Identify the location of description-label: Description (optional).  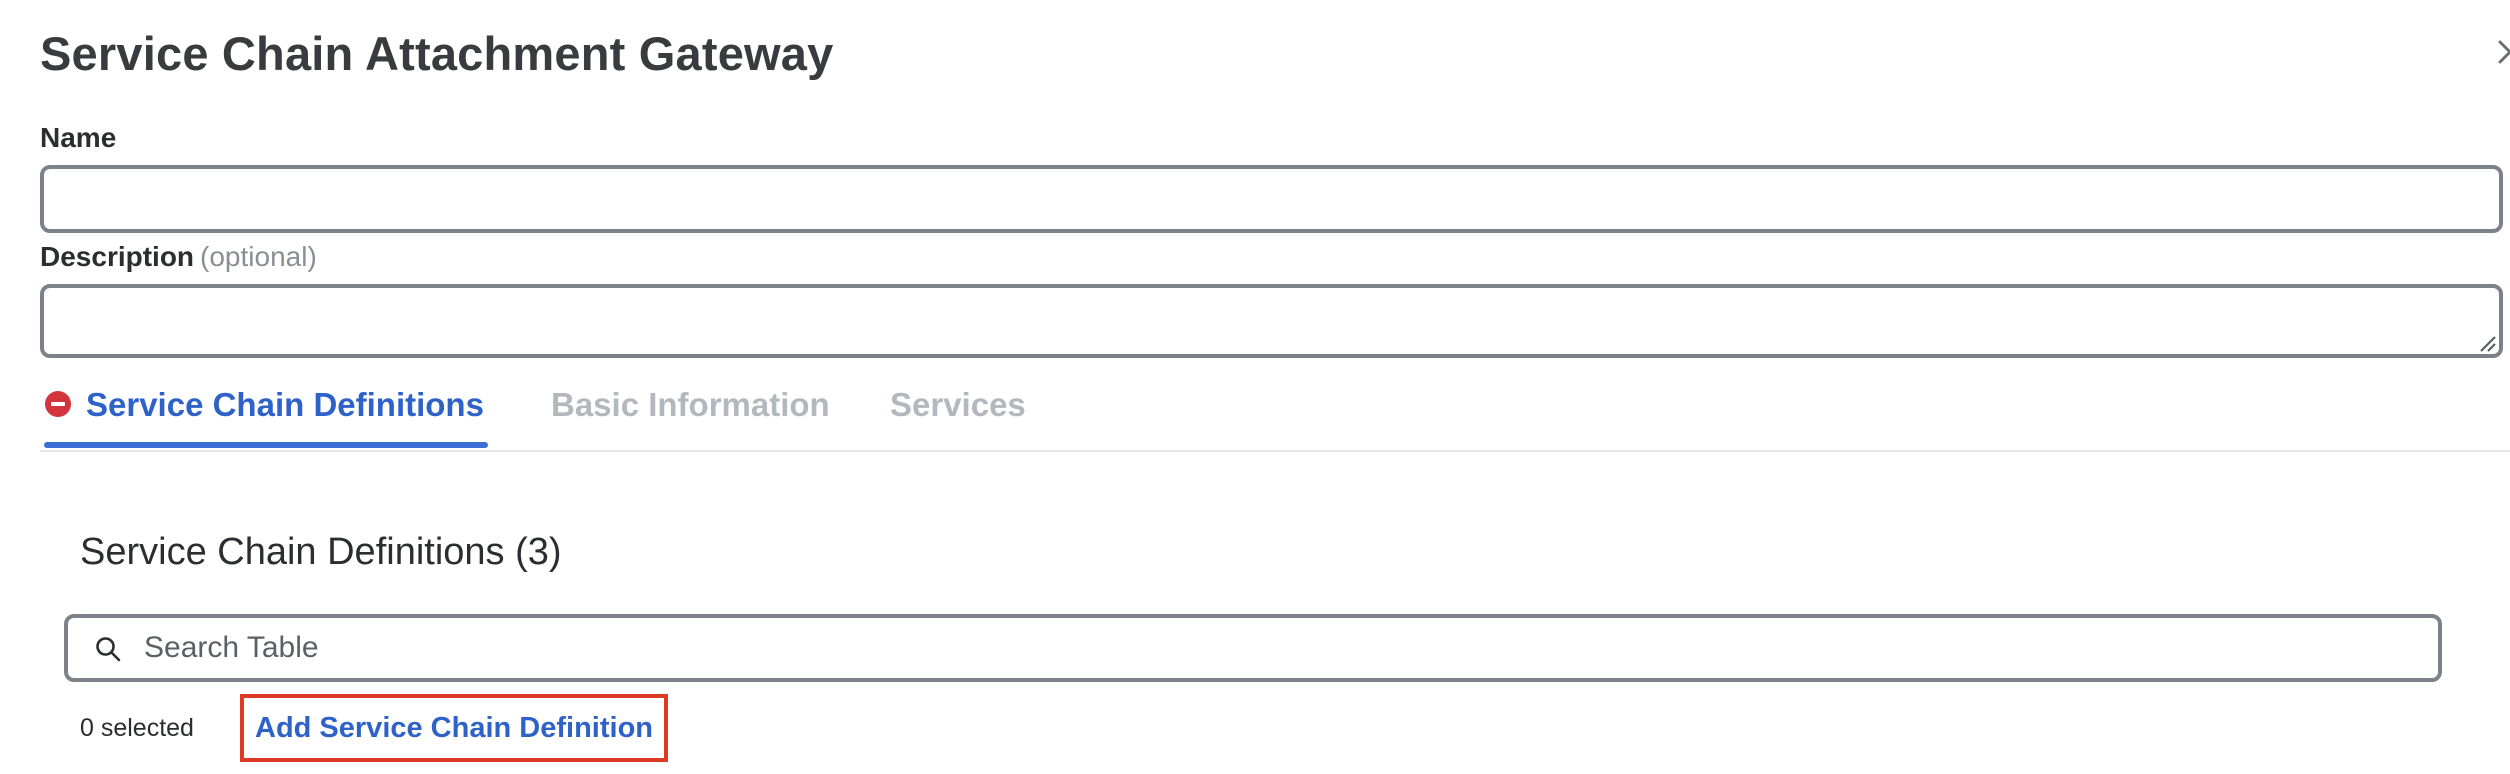
(178, 257).